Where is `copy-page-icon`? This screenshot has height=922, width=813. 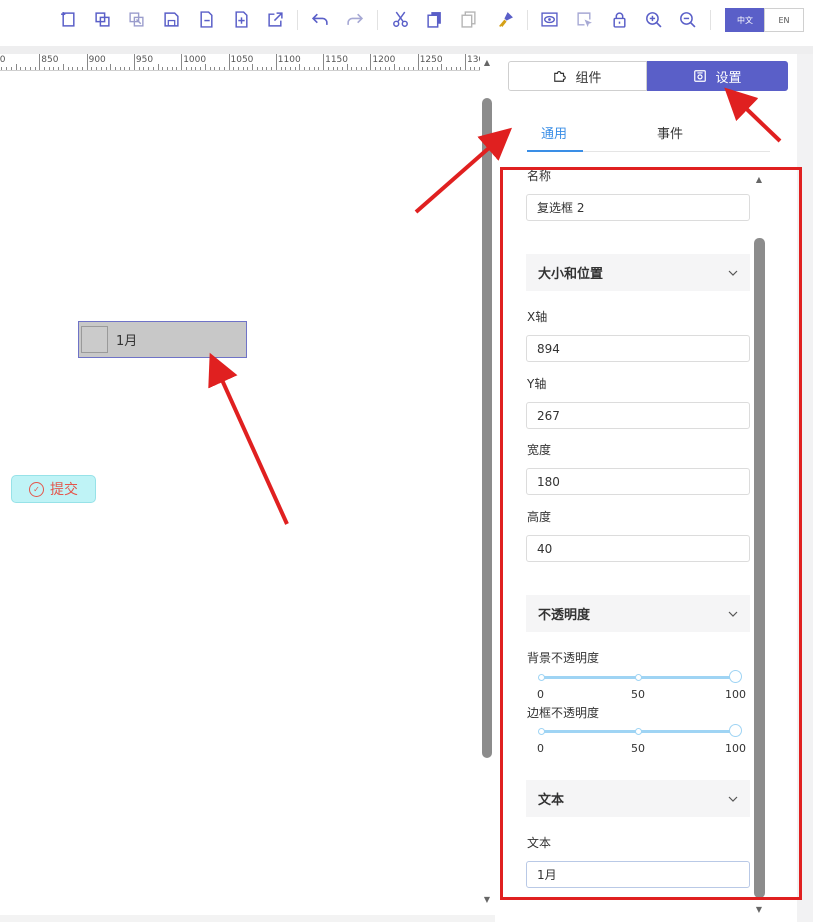
copy-page-icon is located at coordinates (102, 19).